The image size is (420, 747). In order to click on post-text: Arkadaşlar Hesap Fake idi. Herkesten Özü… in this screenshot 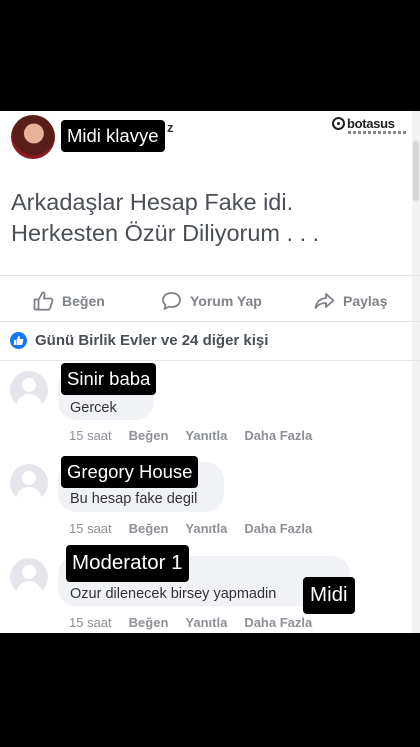, I will do `click(206, 218)`.